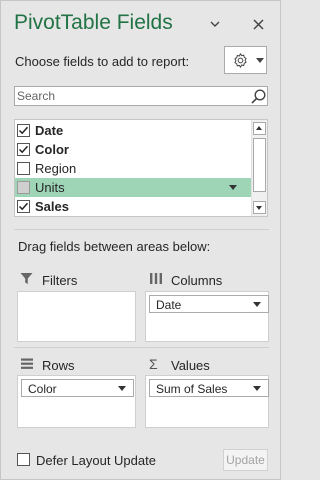  Describe the element at coordinates (102, 61) in the screenshot. I see `choose-fields-label: Choose fields to add to report:` at that location.